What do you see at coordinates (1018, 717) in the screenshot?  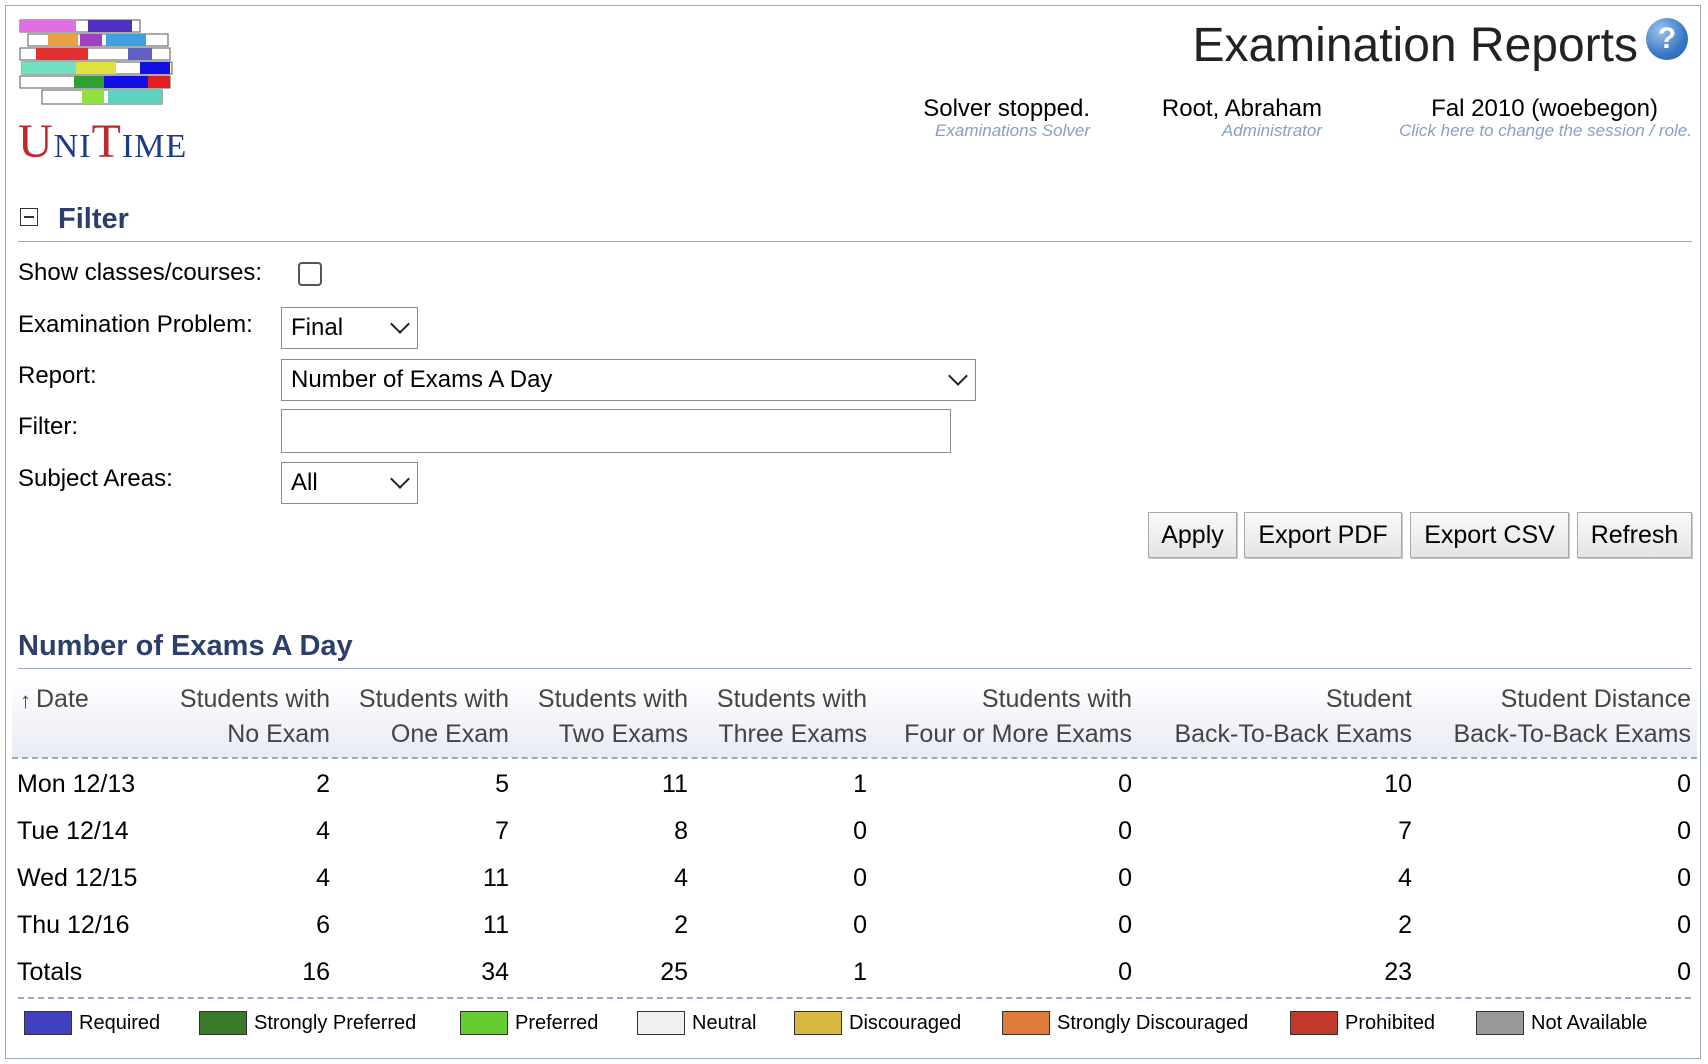 I see `column-header-four-plus-exams: Students with Four or More Exams` at bounding box center [1018, 717].